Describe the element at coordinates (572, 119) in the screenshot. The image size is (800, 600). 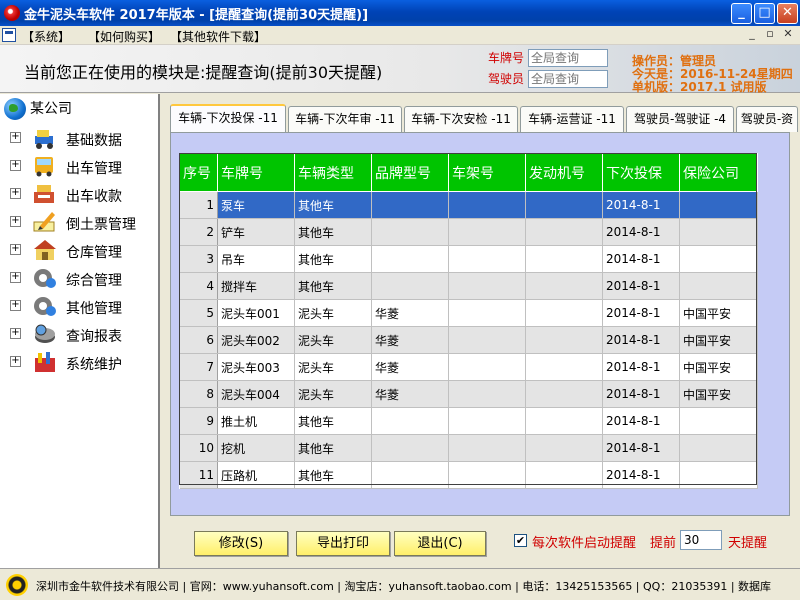
I see `tab-vehicle-operating-permit: 车辆-运营证 -11` at that location.